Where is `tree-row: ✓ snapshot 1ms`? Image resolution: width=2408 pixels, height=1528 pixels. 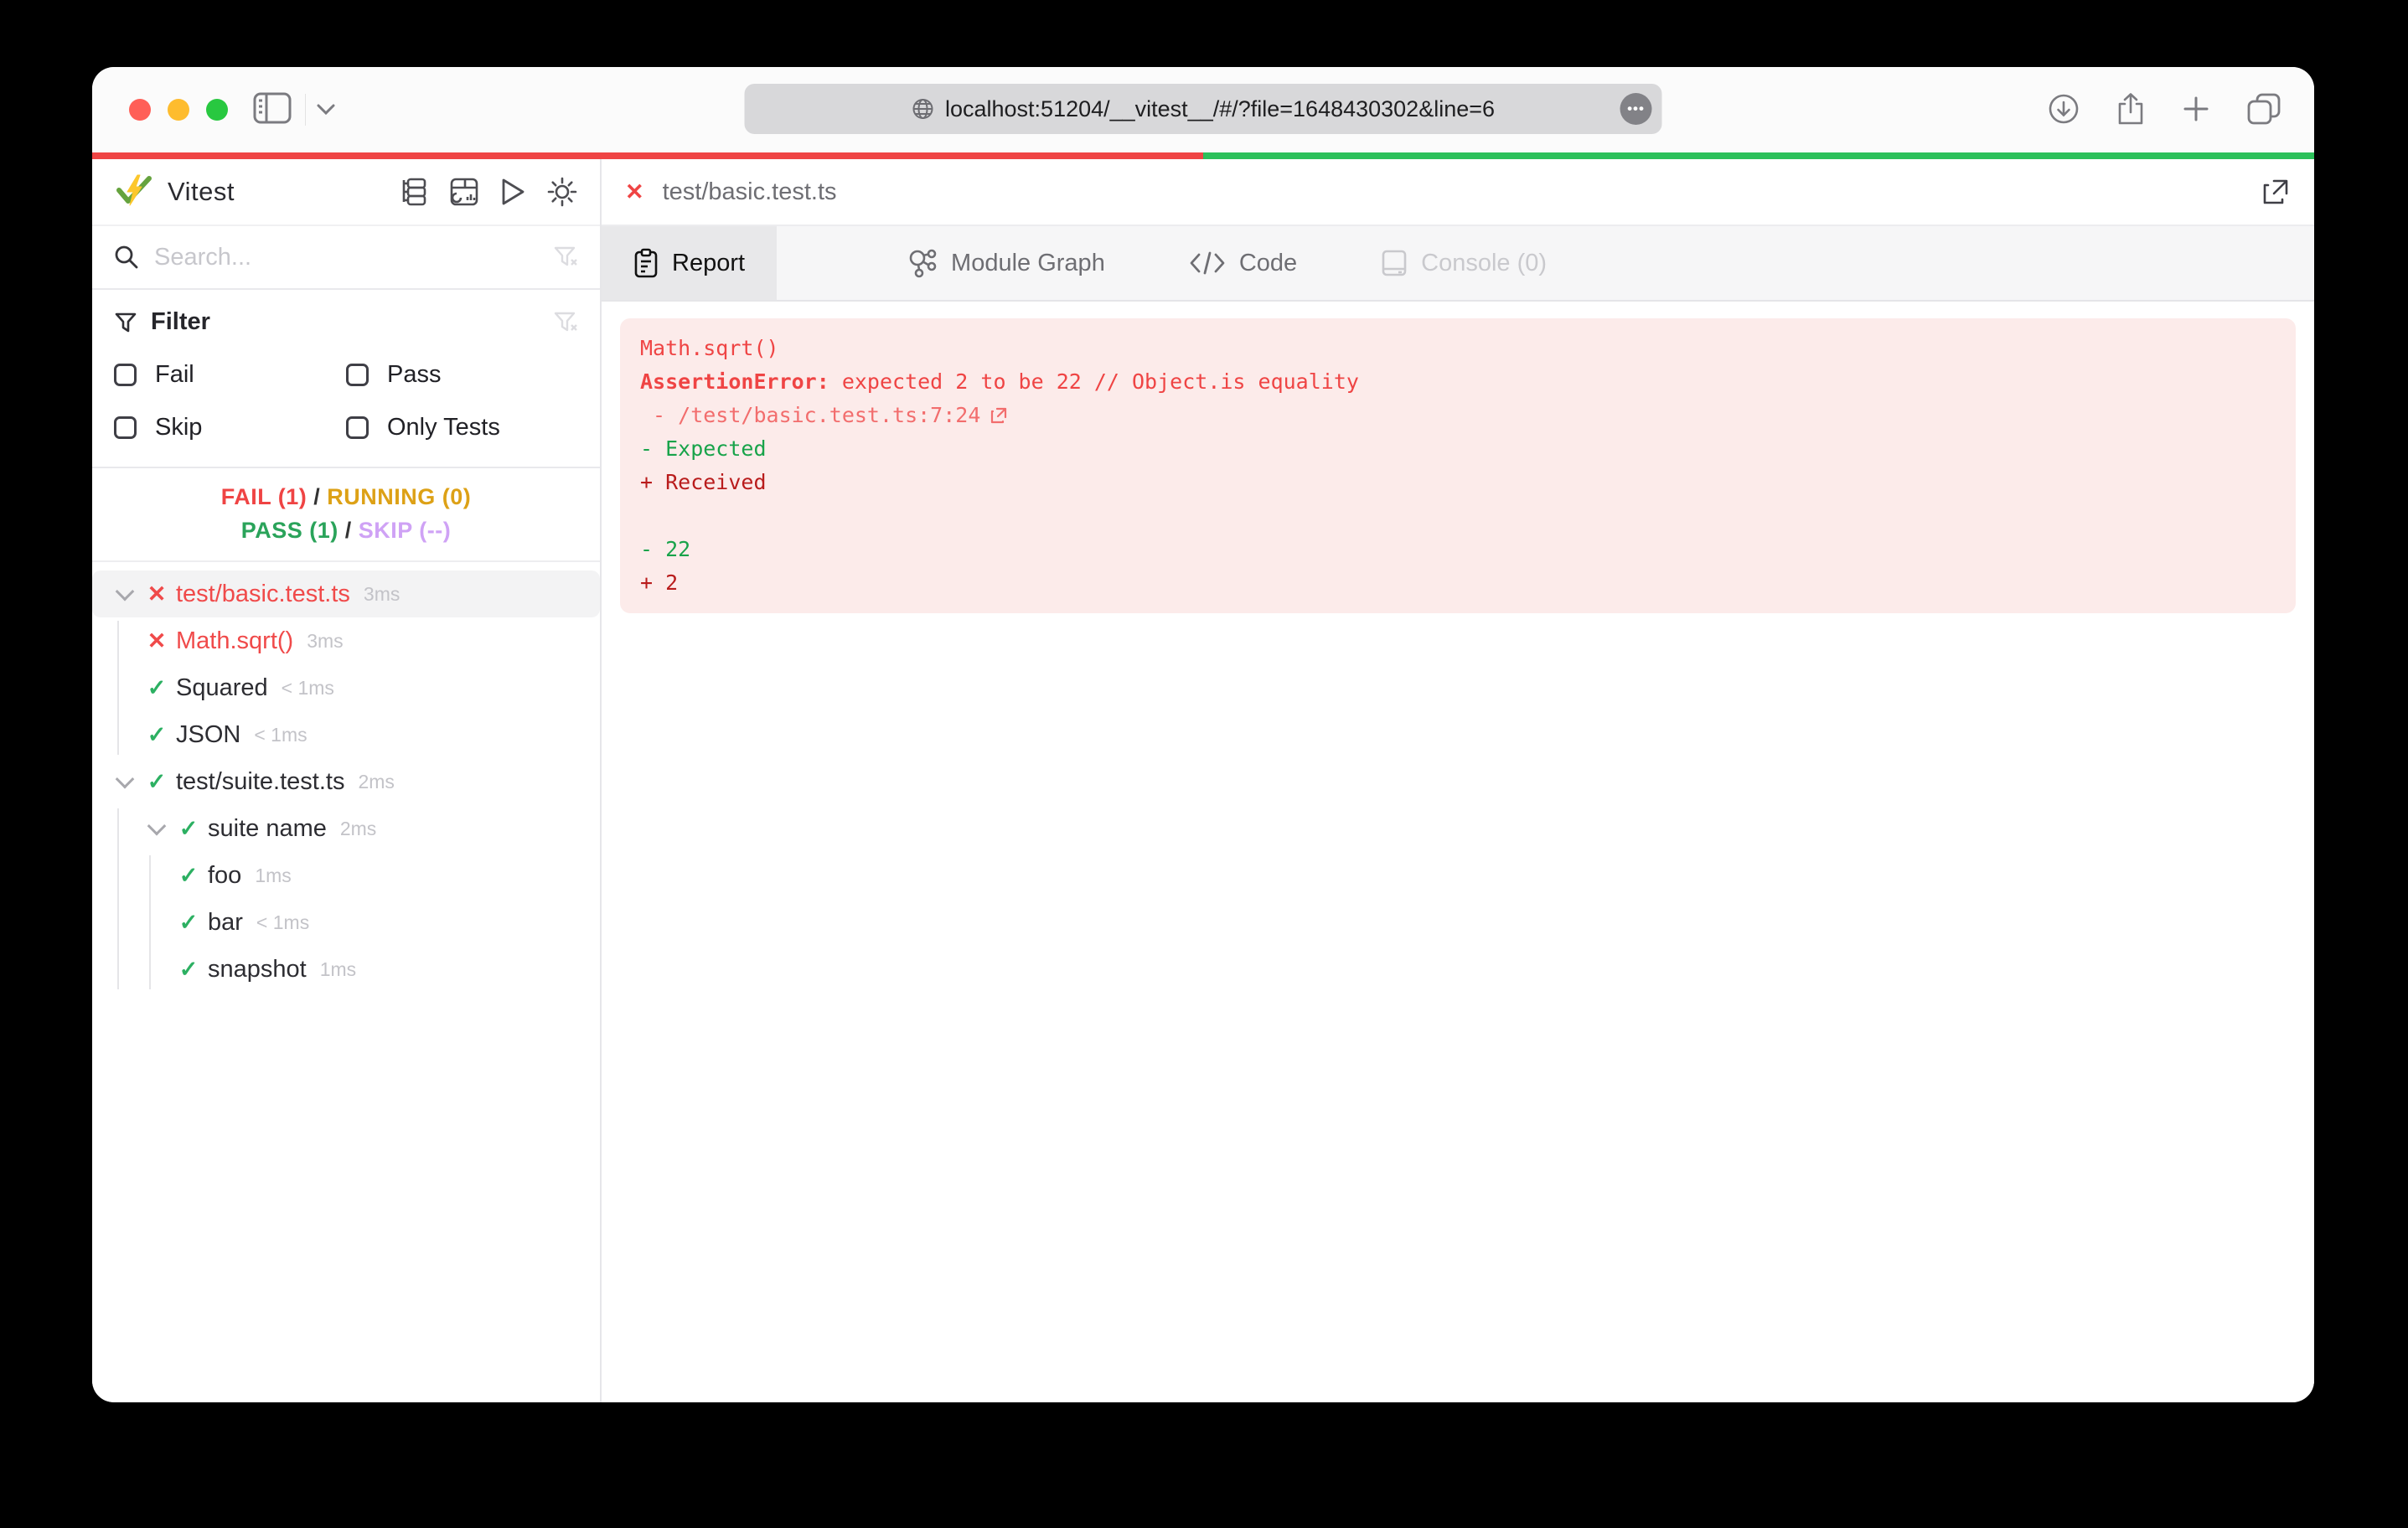
tree-row: ✓ snapshot 1ms is located at coordinates (346, 969).